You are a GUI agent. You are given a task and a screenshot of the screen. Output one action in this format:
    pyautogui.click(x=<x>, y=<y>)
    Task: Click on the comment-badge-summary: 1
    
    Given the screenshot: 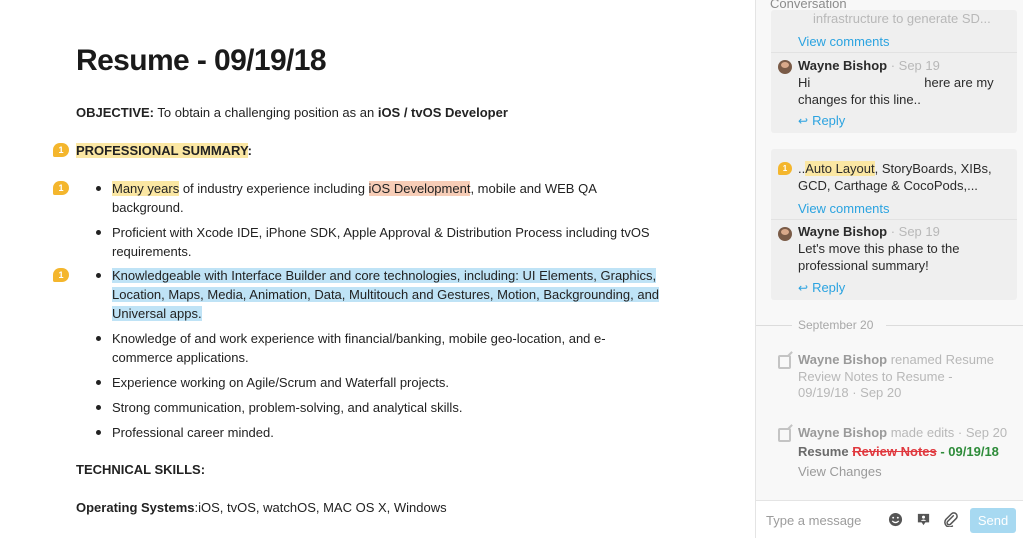 What is the action you would take?
    pyautogui.click(x=61, y=150)
    